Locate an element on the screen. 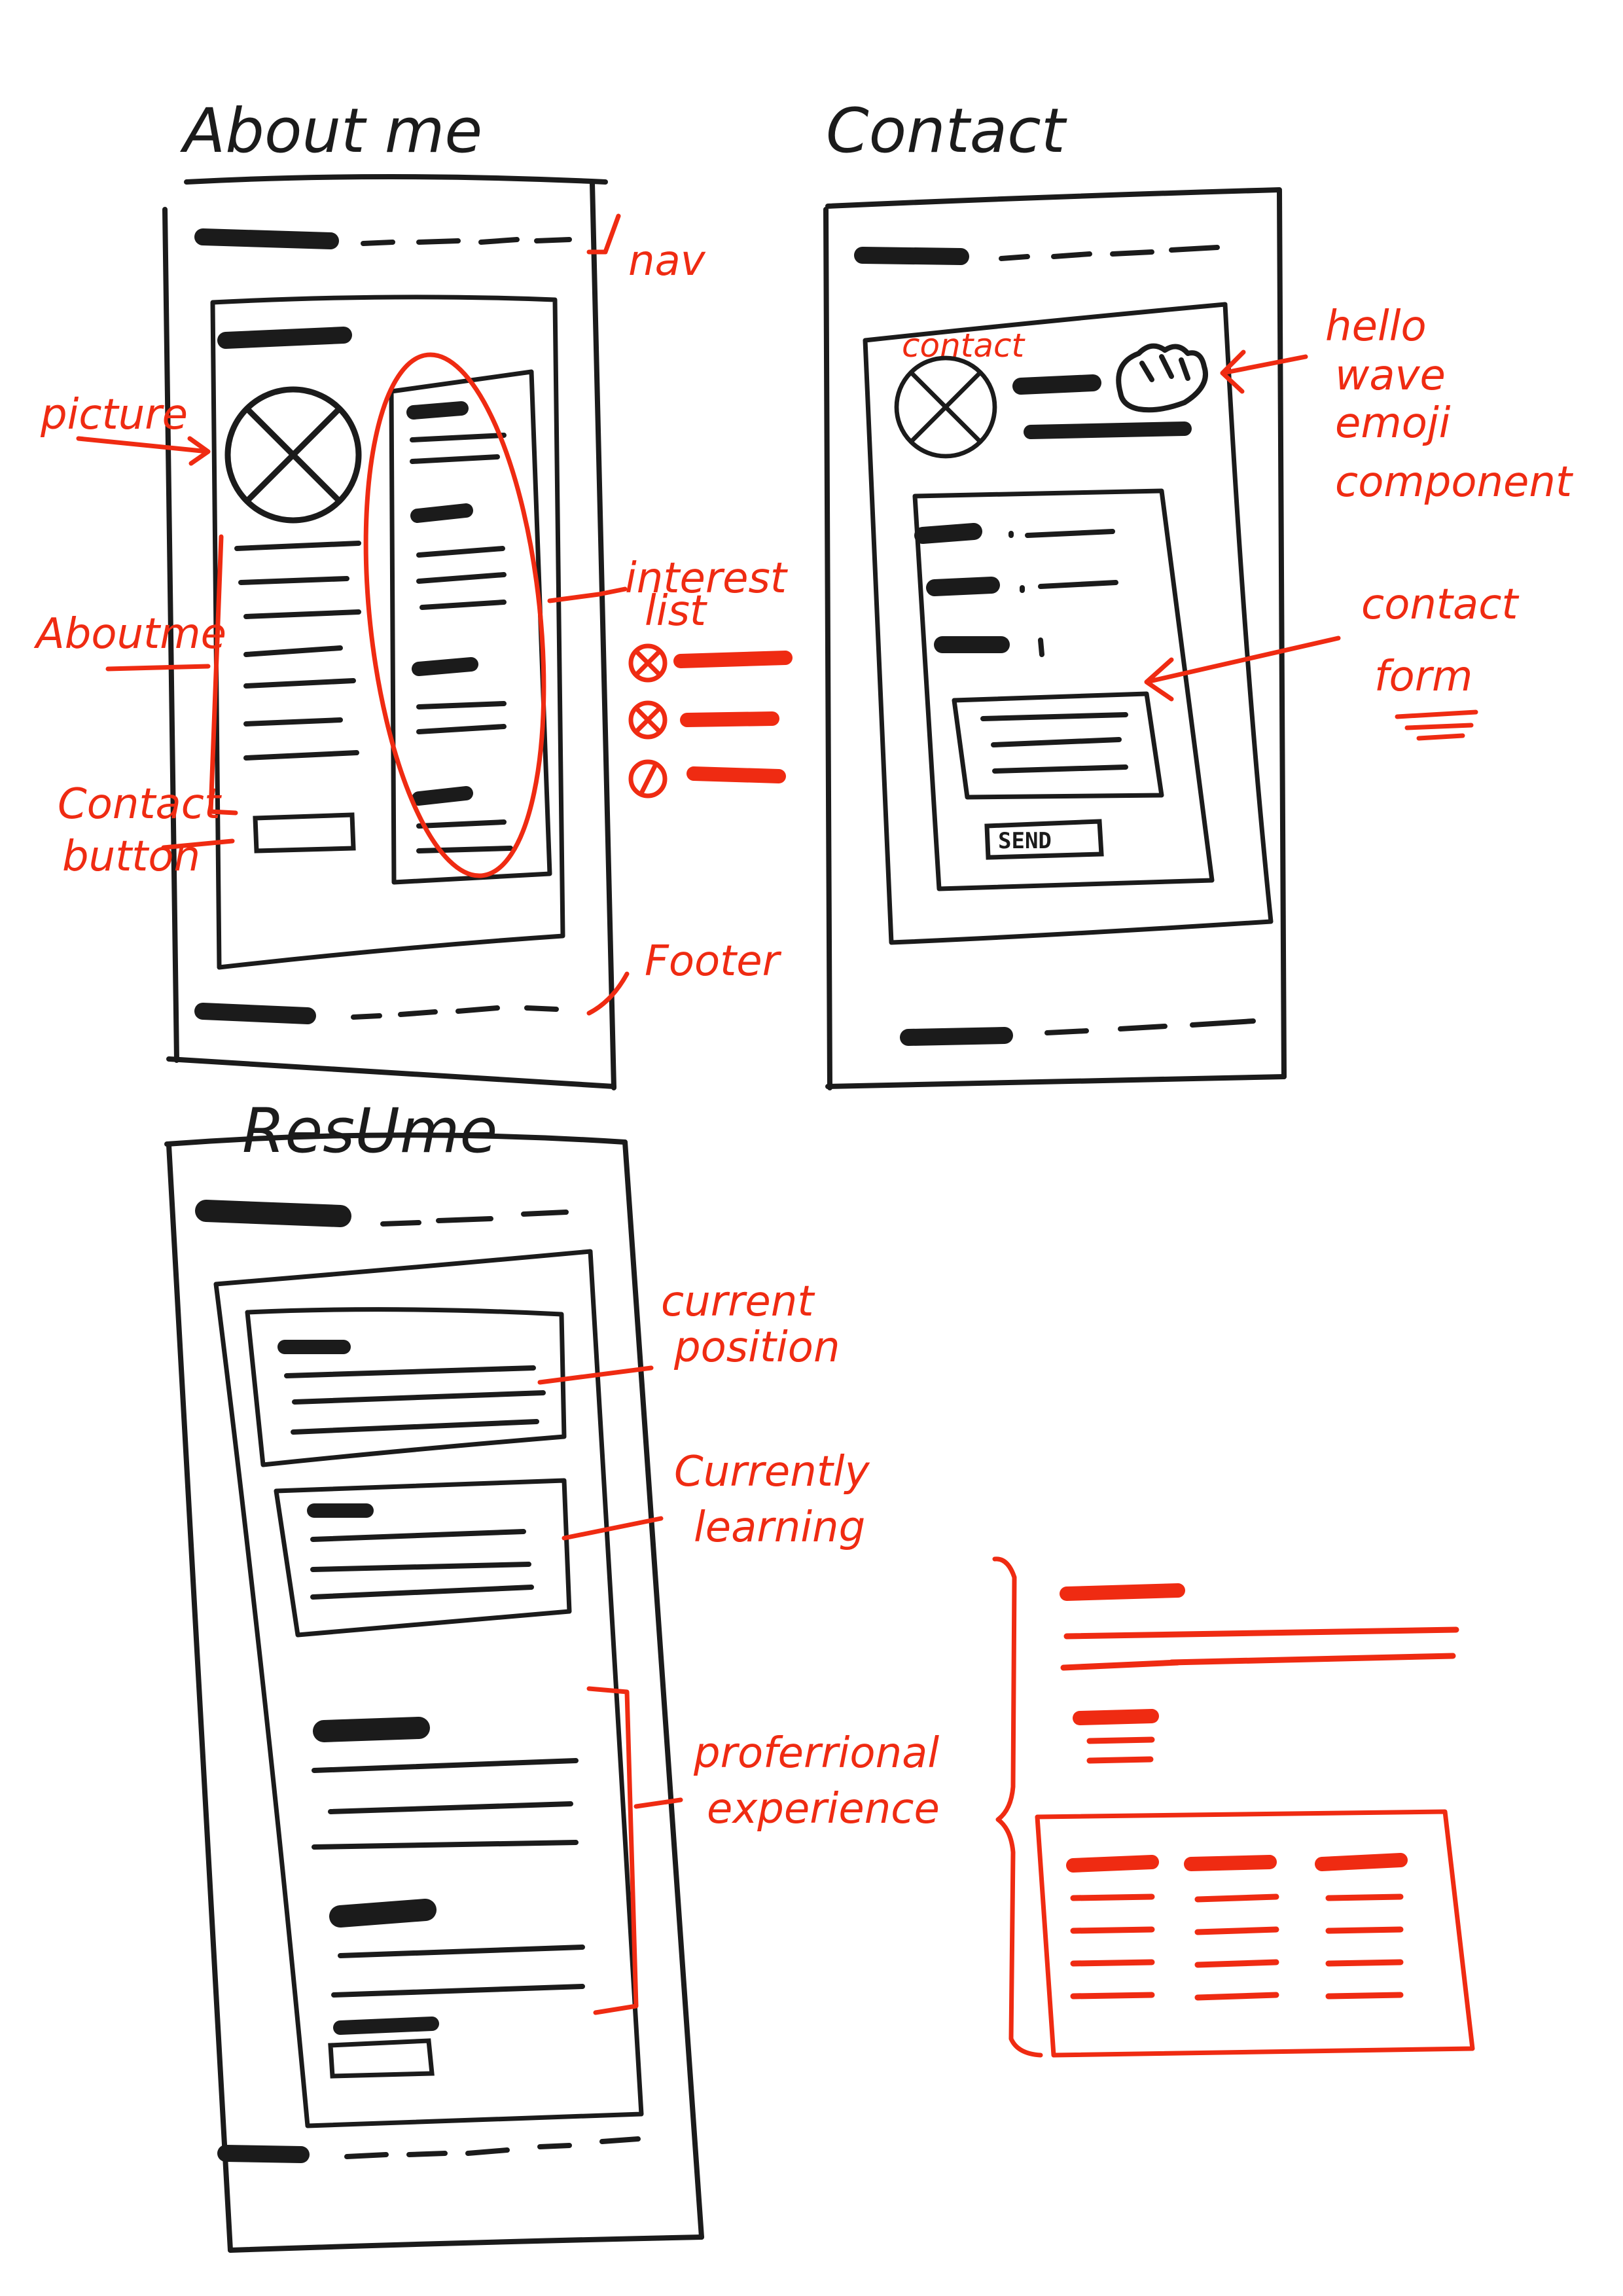 This screenshot has width=1623, height=2296. interest-list-annotation-line2: list is located at coordinates (676, 611).